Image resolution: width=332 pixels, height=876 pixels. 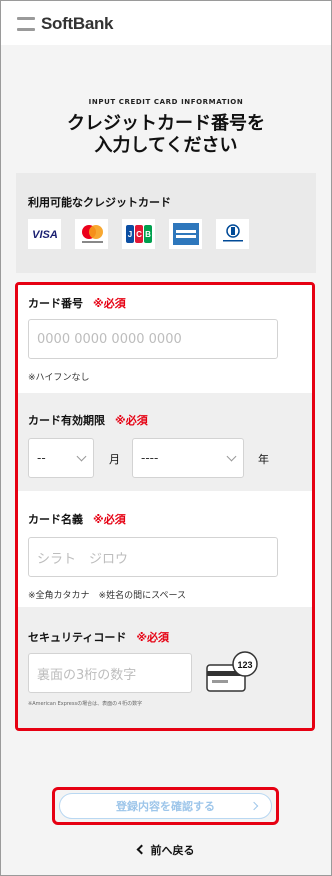 I want to click on back-link-label: 前へ戻る, so click(x=172, y=850).